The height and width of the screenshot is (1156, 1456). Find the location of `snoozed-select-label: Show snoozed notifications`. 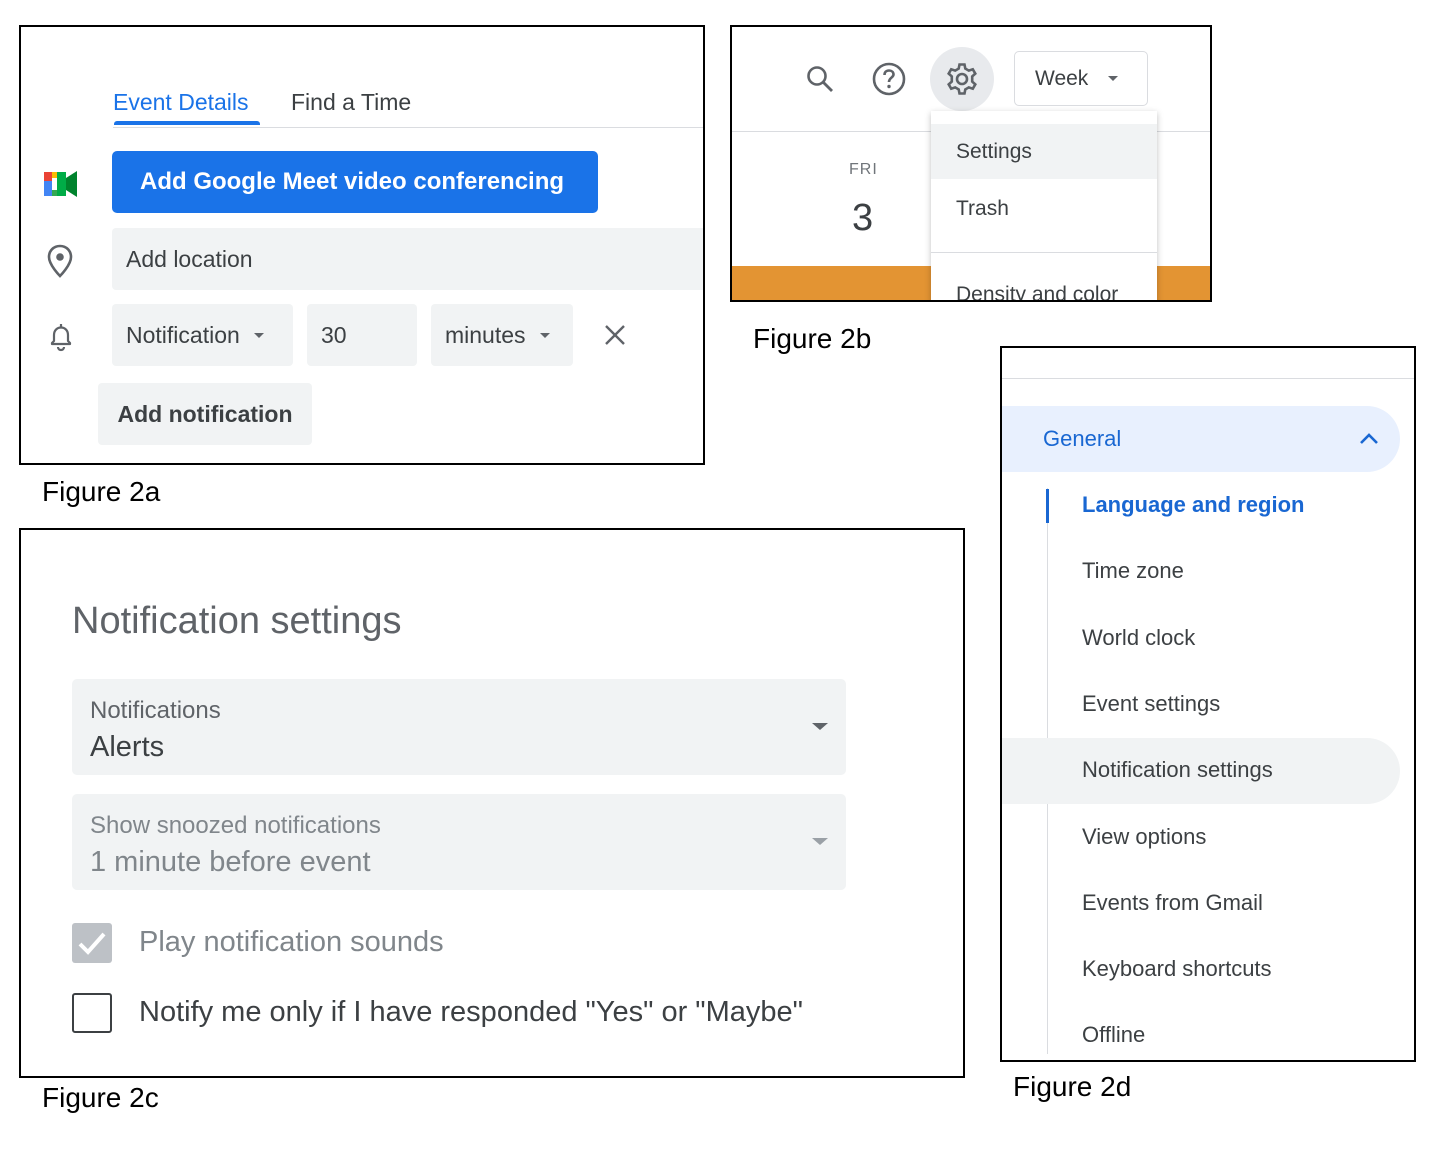

snoozed-select-label: Show snoozed notifications is located at coordinates (235, 825).